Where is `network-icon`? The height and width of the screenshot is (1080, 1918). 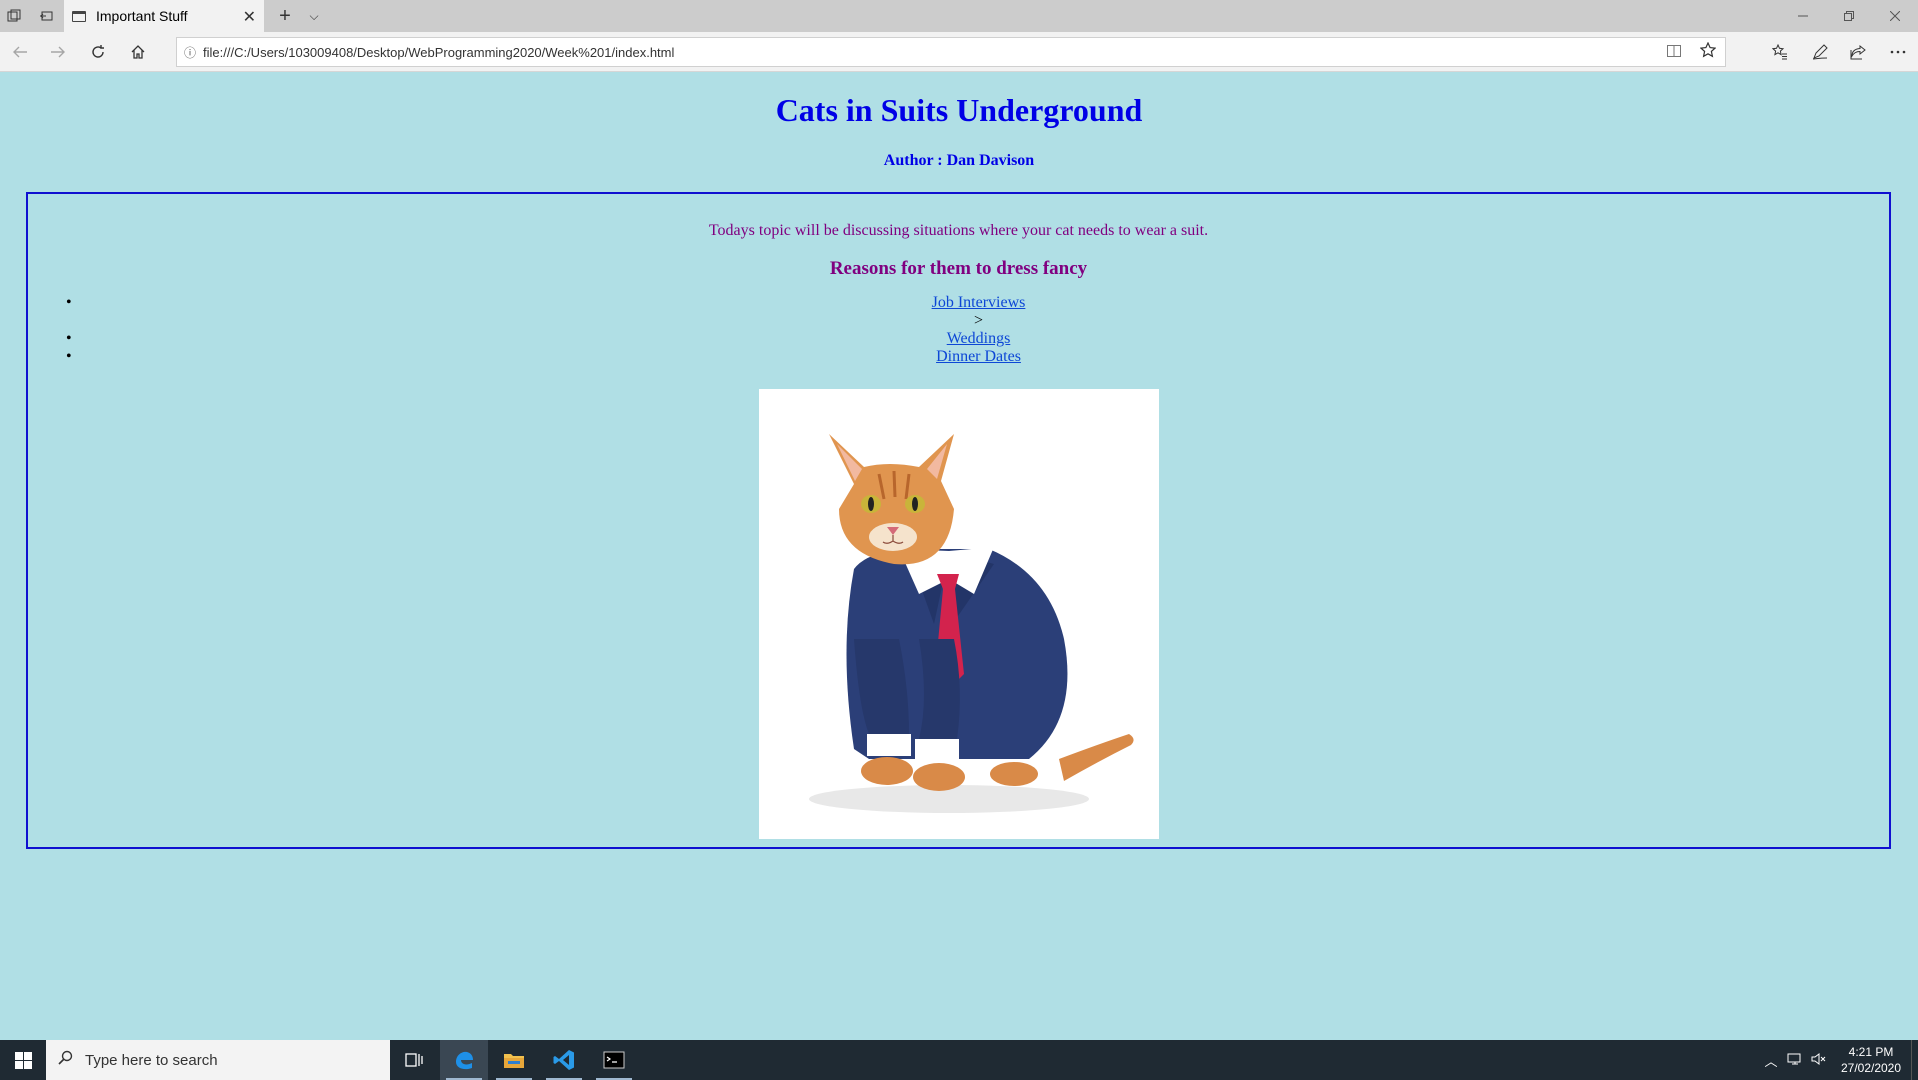
network-icon is located at coordinates (1795, 1060).